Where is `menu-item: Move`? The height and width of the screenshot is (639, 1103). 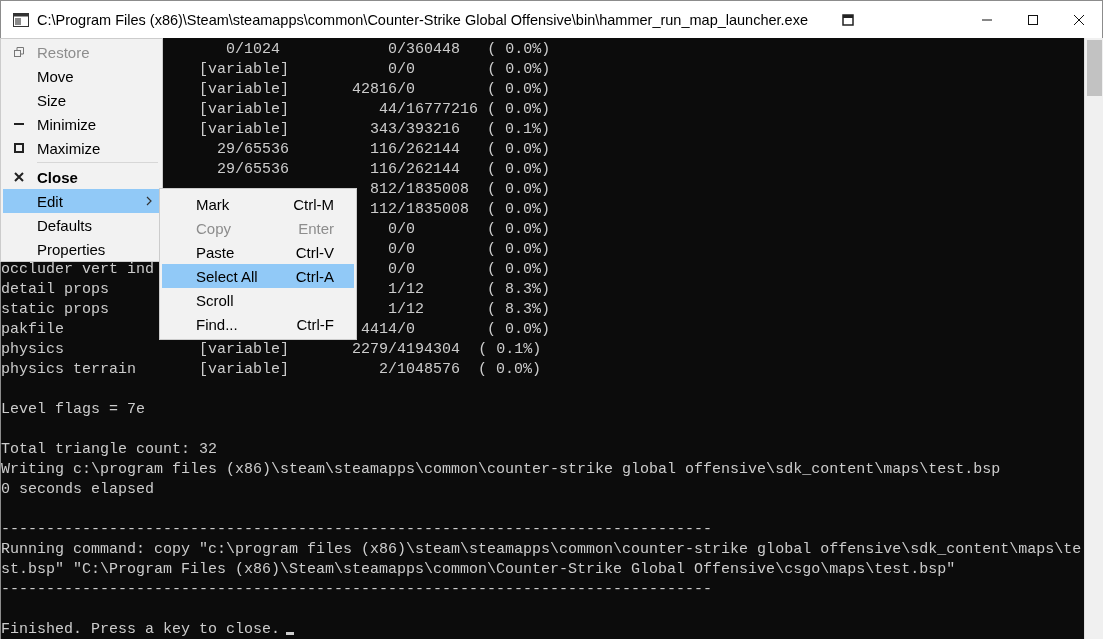
menu-item: Move is located at coordinates (81, 76).